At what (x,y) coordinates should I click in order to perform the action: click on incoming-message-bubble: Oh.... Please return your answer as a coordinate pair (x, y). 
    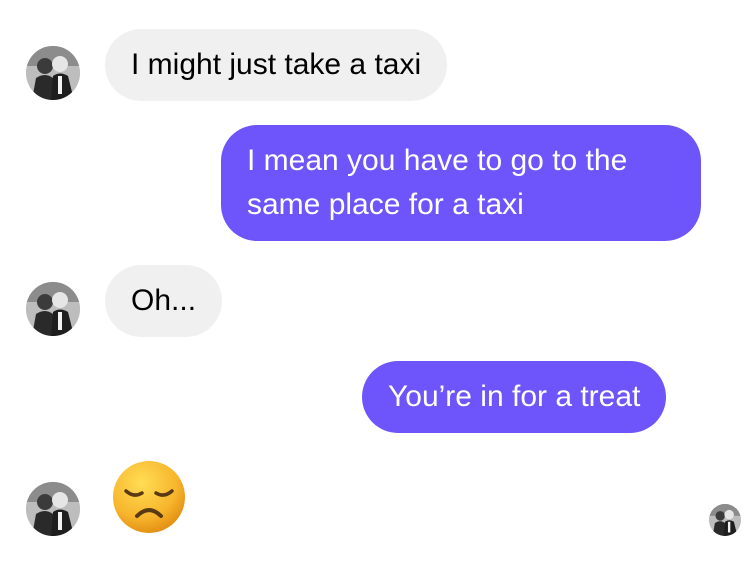
    Looking at the image, I should click on (164, 301).